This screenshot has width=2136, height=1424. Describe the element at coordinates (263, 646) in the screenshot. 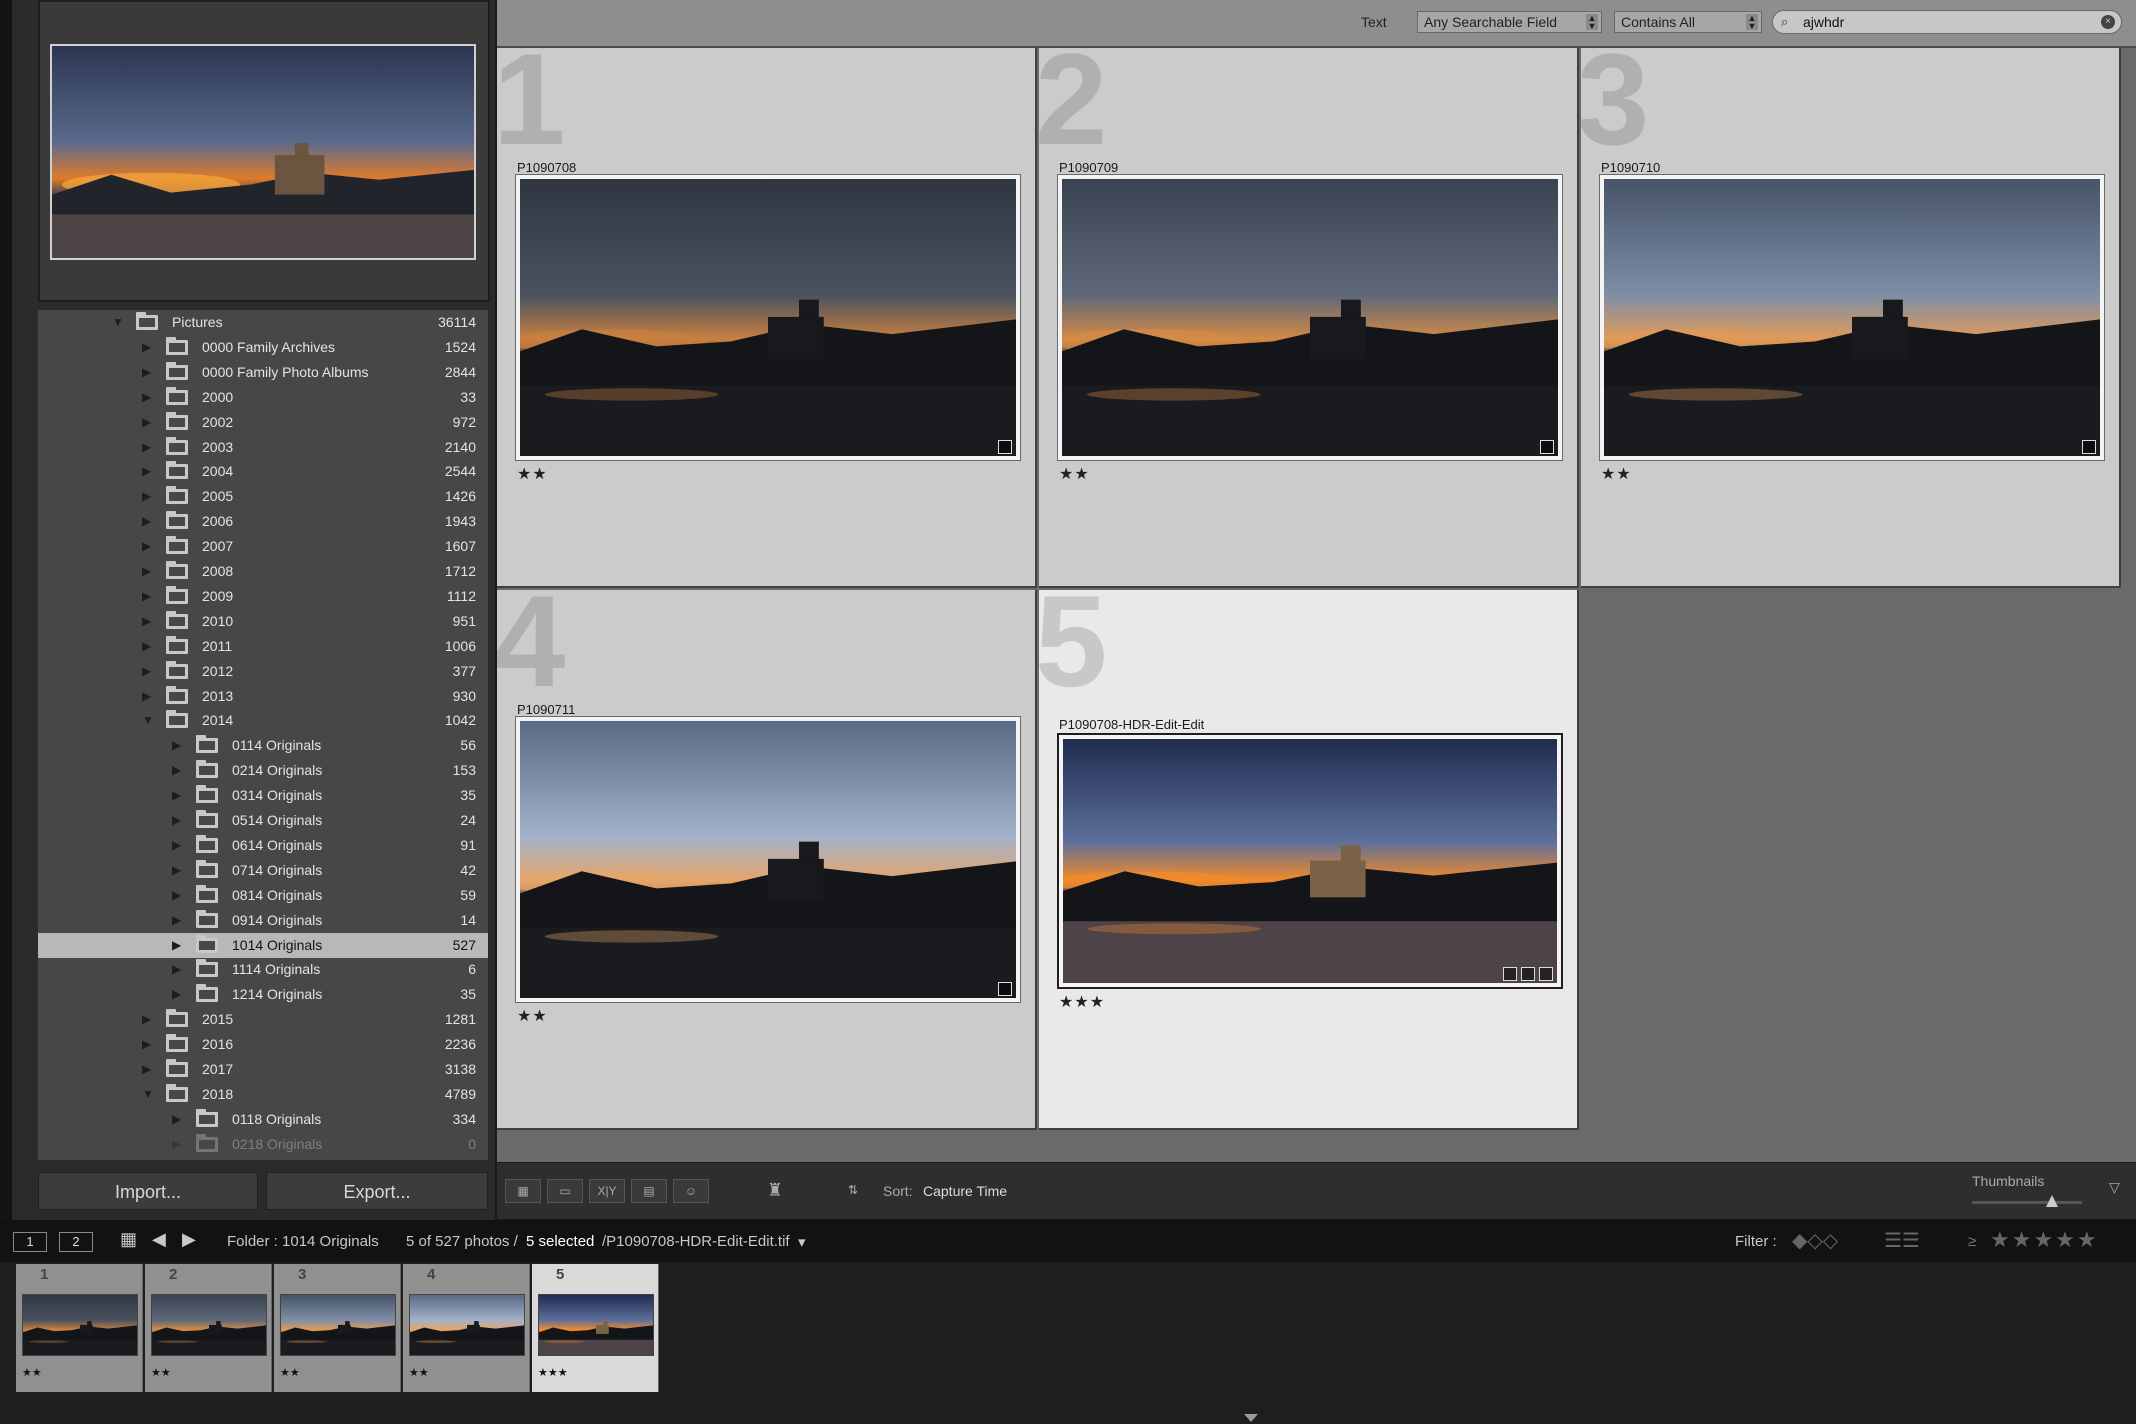

I see `folder-row: ▶ 2011 1006` at that location.